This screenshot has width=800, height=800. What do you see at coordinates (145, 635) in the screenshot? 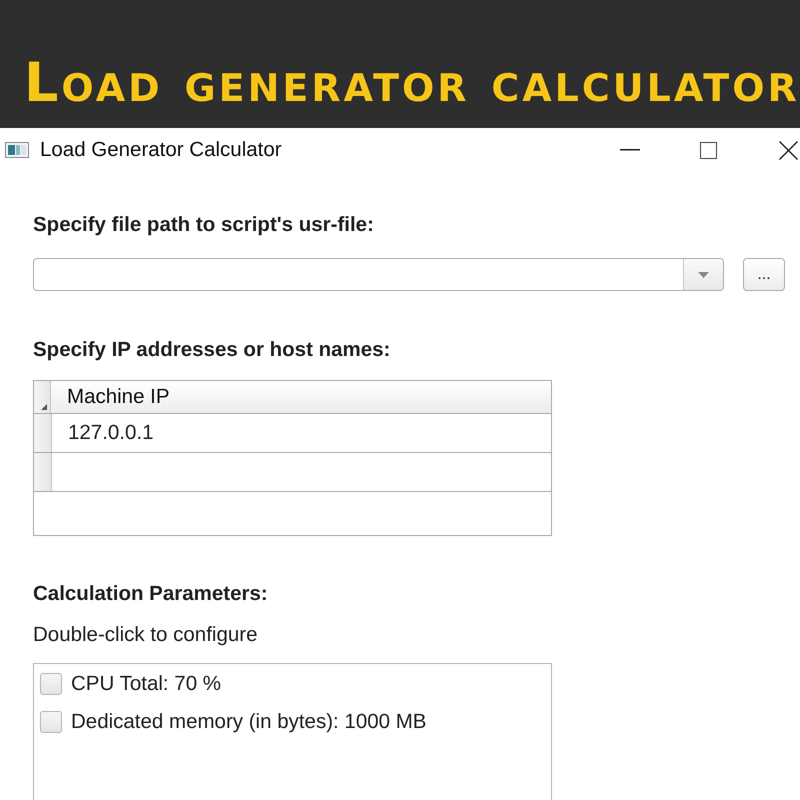
I see `parameters-hint: Double-click to configure` at bounding box center [145, 635].